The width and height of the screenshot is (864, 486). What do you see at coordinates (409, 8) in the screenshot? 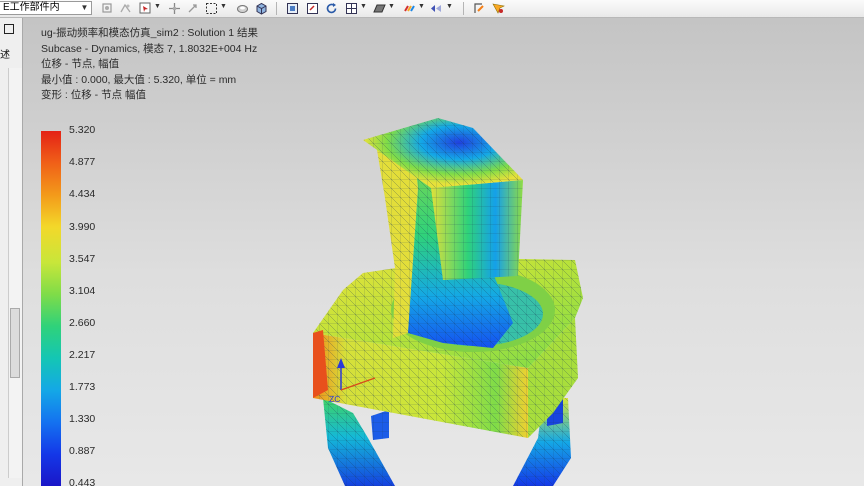
I see `color-icon` at bounding box center [409, 8].